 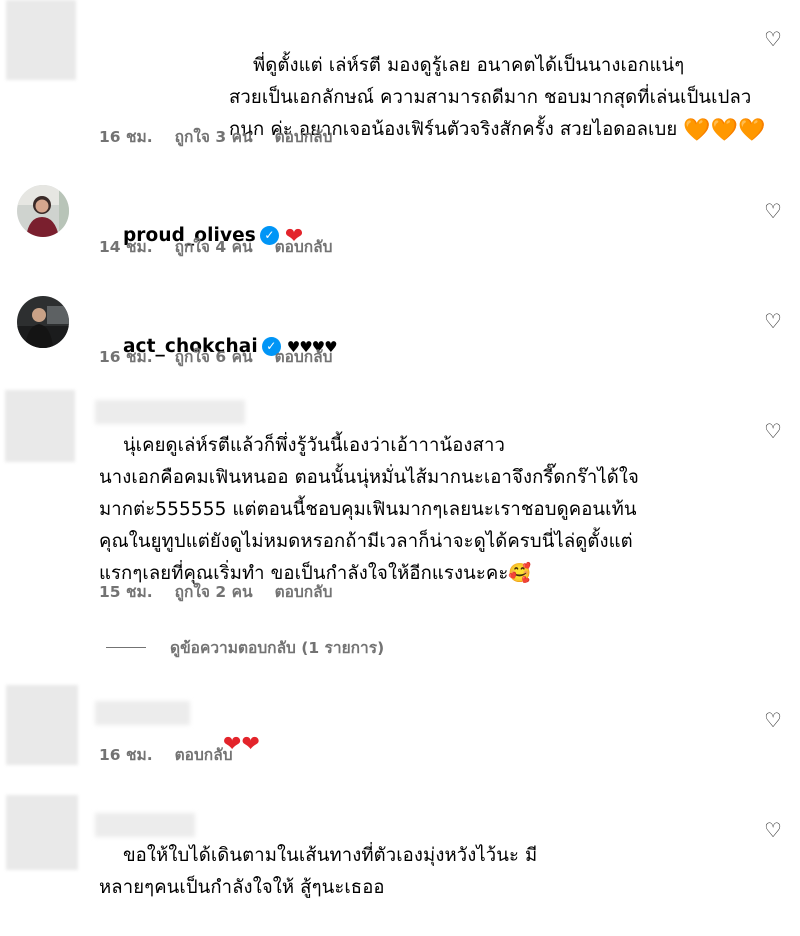 I want to click on likes-count: ถูกใจ 3 คน, so click(x=214, y=136).